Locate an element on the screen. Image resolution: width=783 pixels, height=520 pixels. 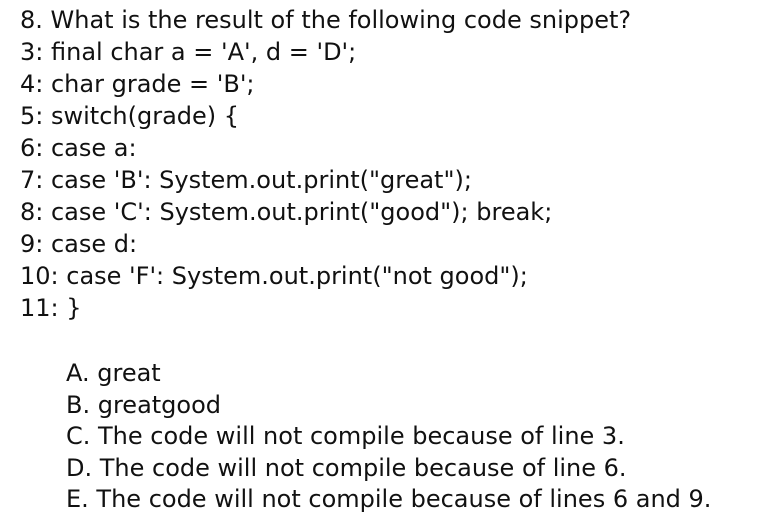
code-line-3: 3: final char a = 'A', d = 'D'; is located at coordinates (188, 52).